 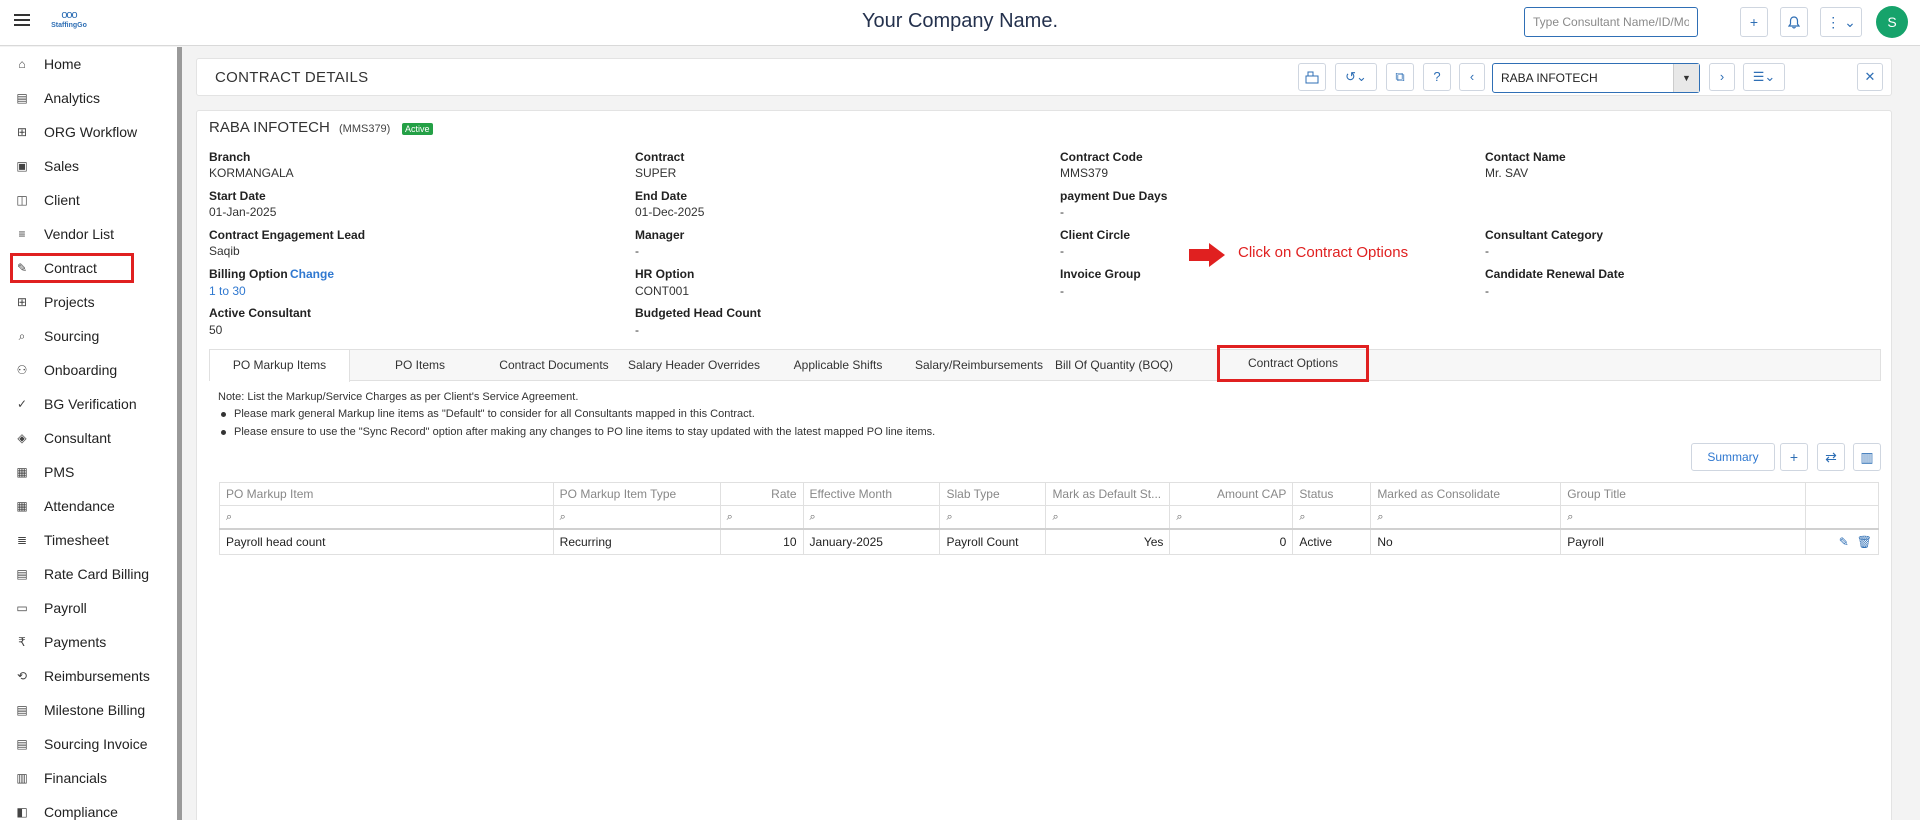 What do you see at coordinates (22, 21) in the screenshot?
I see `menu-icon` at bounding box center [22, 21].